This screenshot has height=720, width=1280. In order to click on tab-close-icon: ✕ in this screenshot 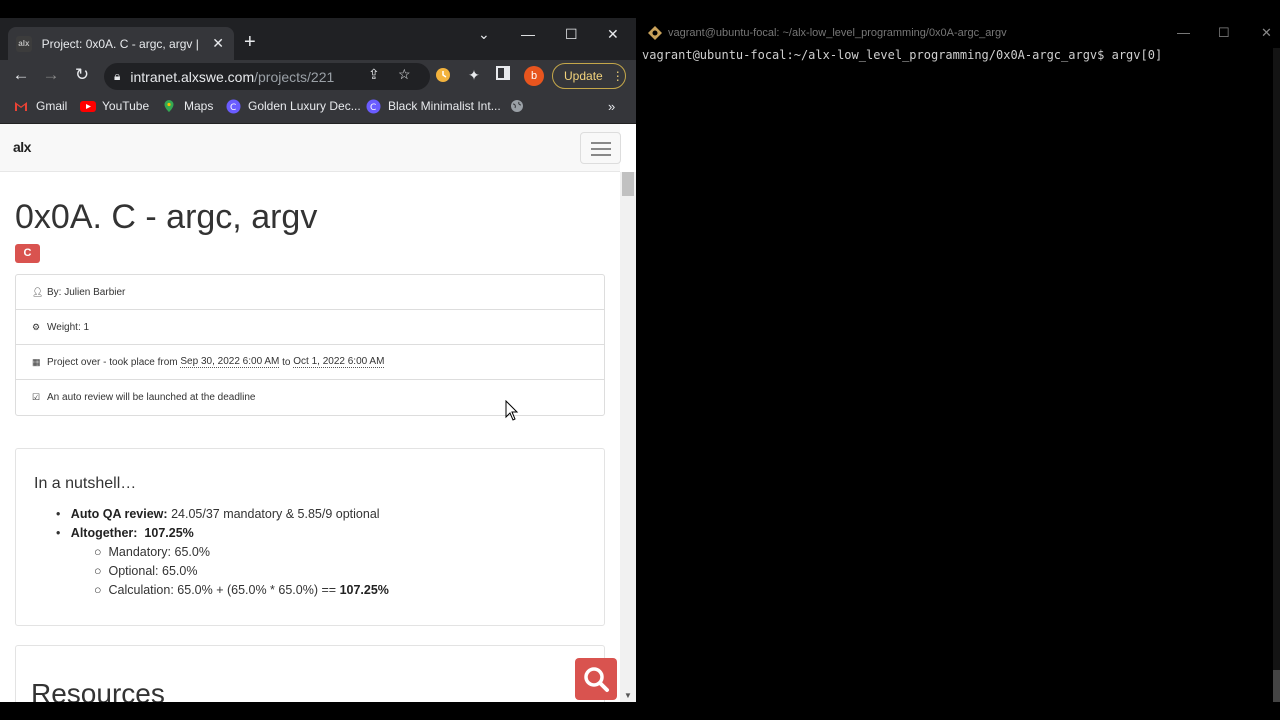, I will do `click(218, 43)`.